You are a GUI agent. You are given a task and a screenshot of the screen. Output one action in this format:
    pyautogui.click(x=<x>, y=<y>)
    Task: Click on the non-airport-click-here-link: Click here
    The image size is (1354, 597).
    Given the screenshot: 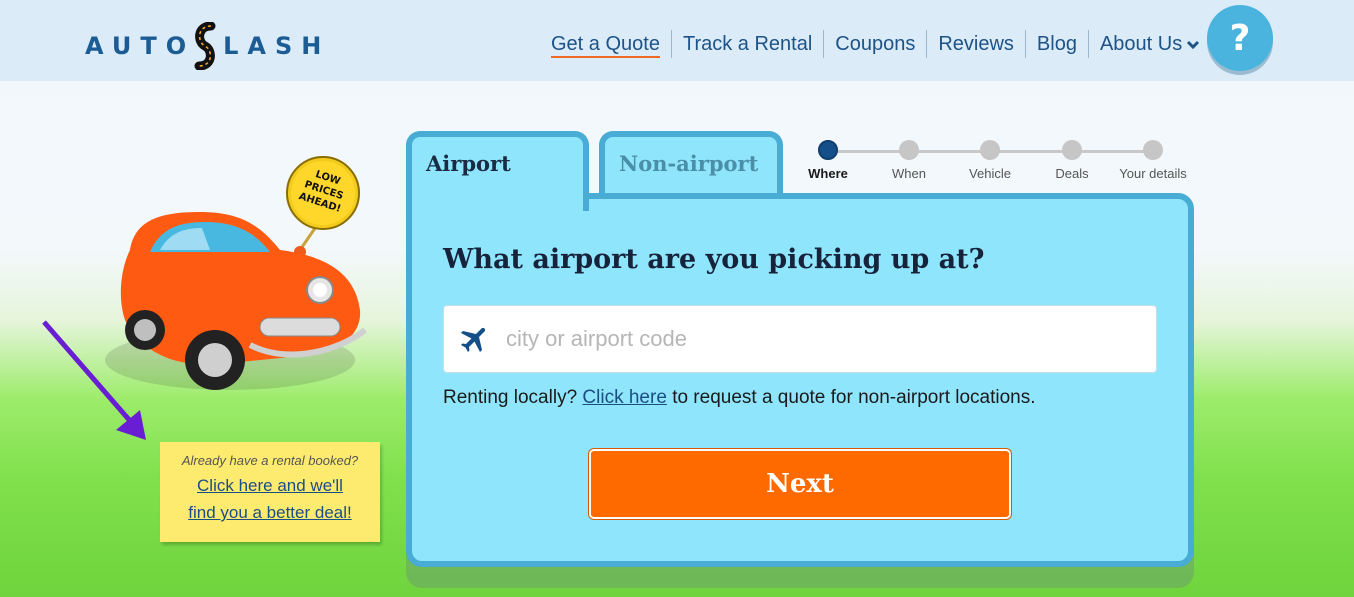 What is the action you would take?
    pyautogui.click(x=624, y=397)
    